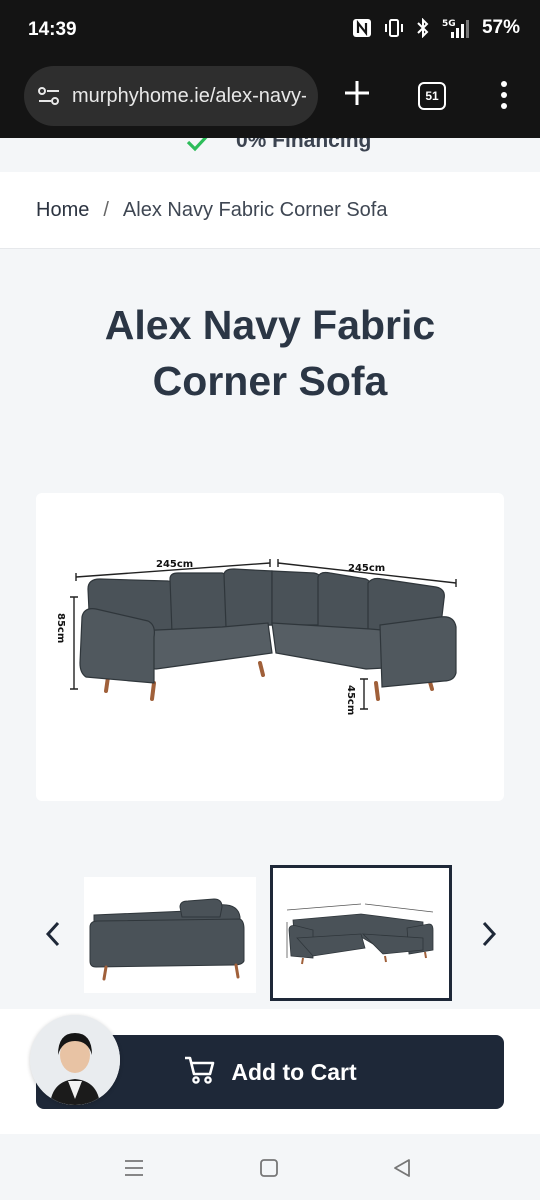 This screenshot has width=540, height=1200. What do you see at coordinates (52, 29) in the screenshot?
I see `status-time: 14:39` at bounding box center [52, 29].